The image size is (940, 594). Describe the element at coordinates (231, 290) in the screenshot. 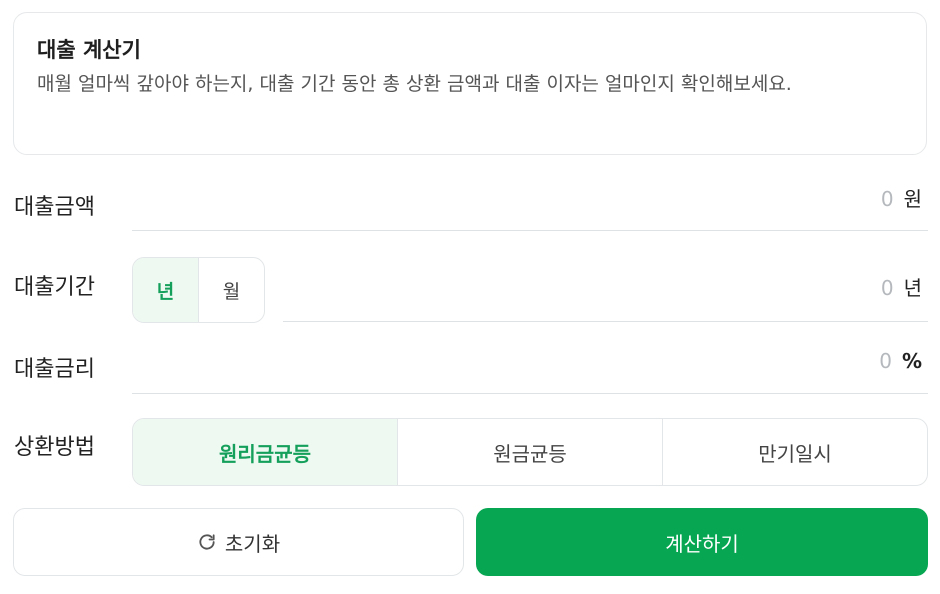

I see `period-unit-month: 월` at that location.